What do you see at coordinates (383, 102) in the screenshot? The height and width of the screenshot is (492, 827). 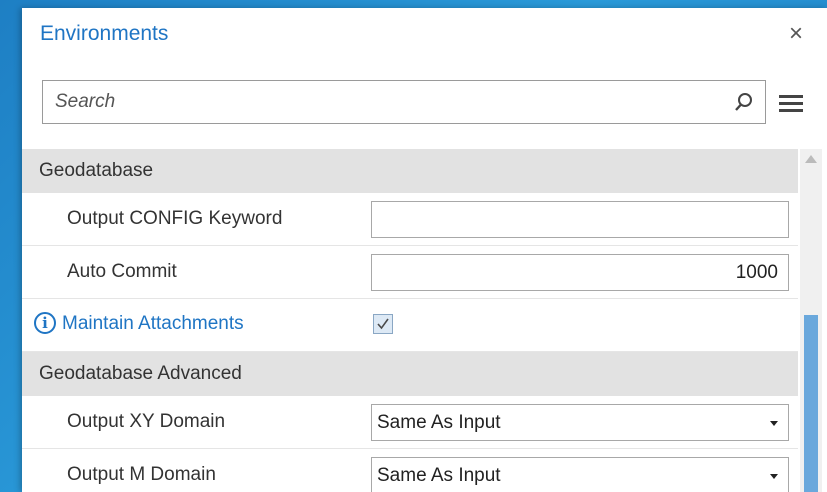 I see `search-input` at bounding box center [383, 102].